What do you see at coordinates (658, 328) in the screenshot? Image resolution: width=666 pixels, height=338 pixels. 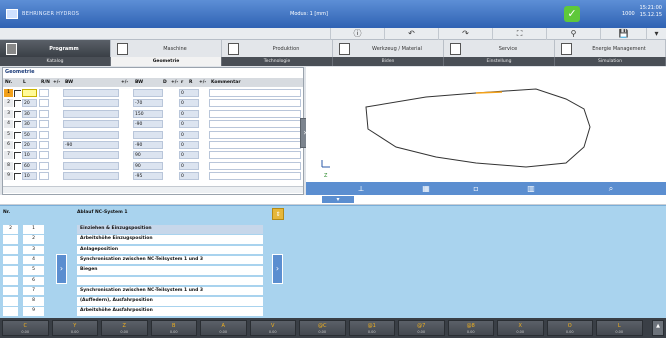 I see `scroll-up-icon: ▲` at bounding box center [658, 328].